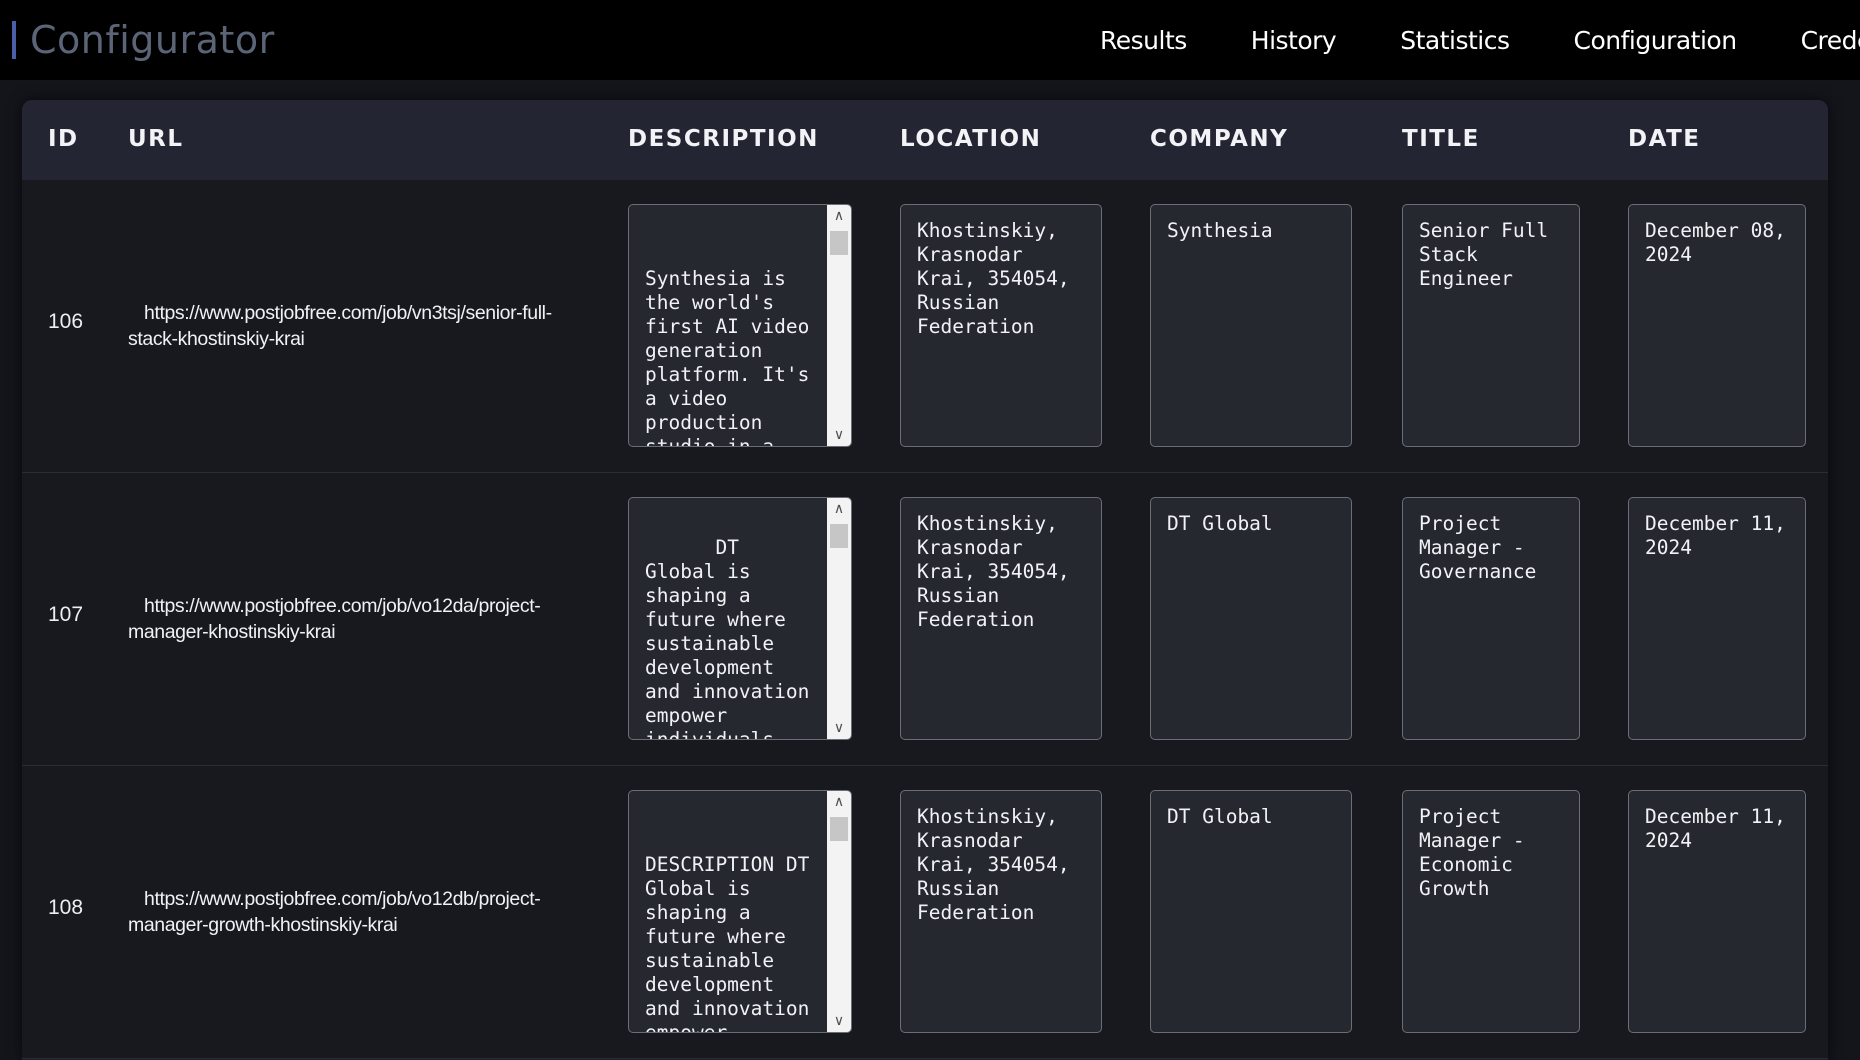  What do you see at coordinates (152, 40) in the screenshot?
I see `app-title: Configurator` at bounding box center [152, 40].